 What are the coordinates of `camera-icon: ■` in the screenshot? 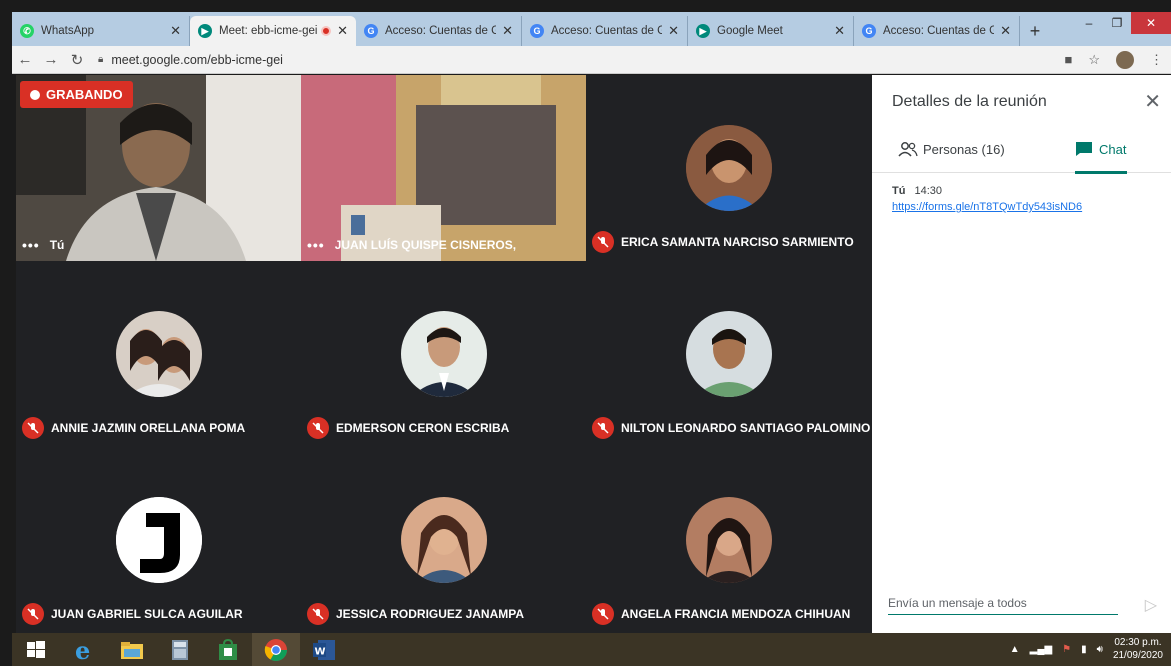 It's located at (1068, 59).